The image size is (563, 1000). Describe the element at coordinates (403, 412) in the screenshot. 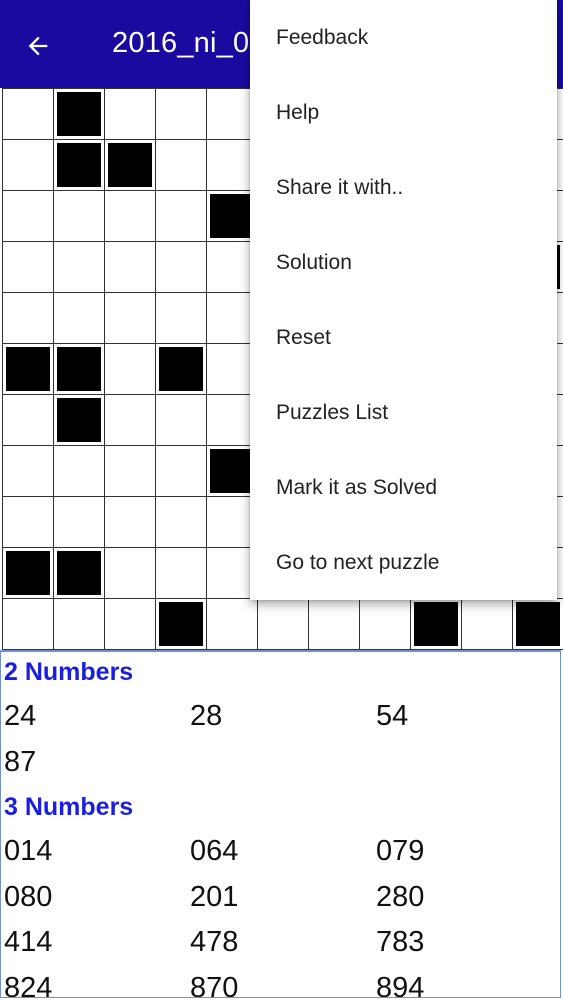

I see `menu-item-puzzles-list: Puzzles List` at that location.